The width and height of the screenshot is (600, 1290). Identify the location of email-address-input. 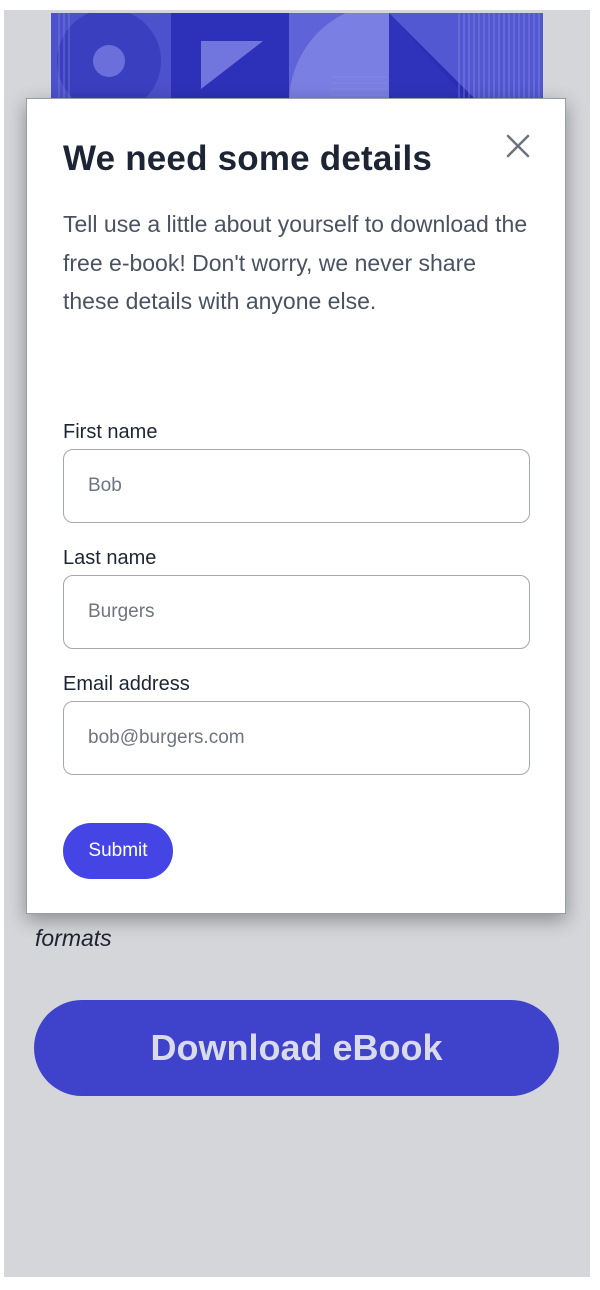
(296, 738).